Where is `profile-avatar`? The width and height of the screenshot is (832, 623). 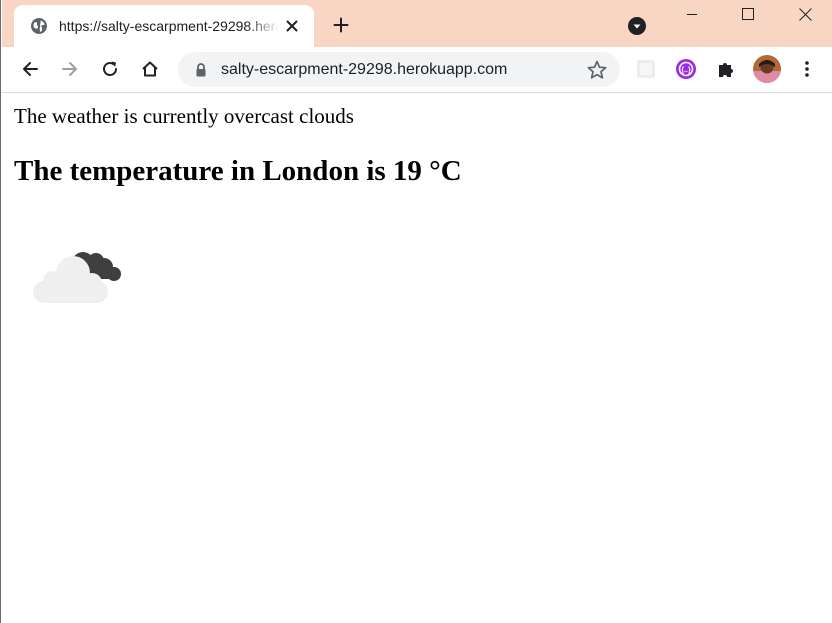
profile-avatar is located at coordinates (767, 69).